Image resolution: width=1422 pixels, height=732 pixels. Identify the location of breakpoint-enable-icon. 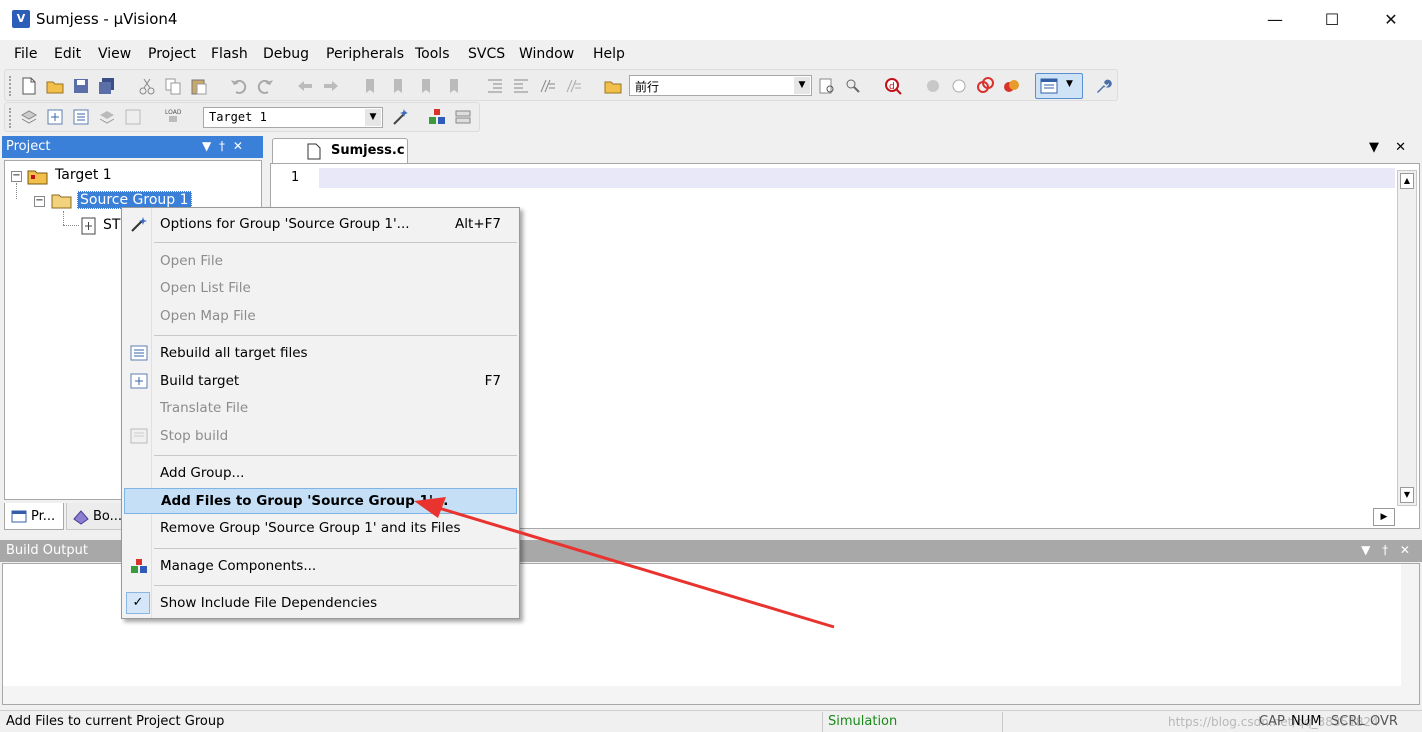
(959, 86).